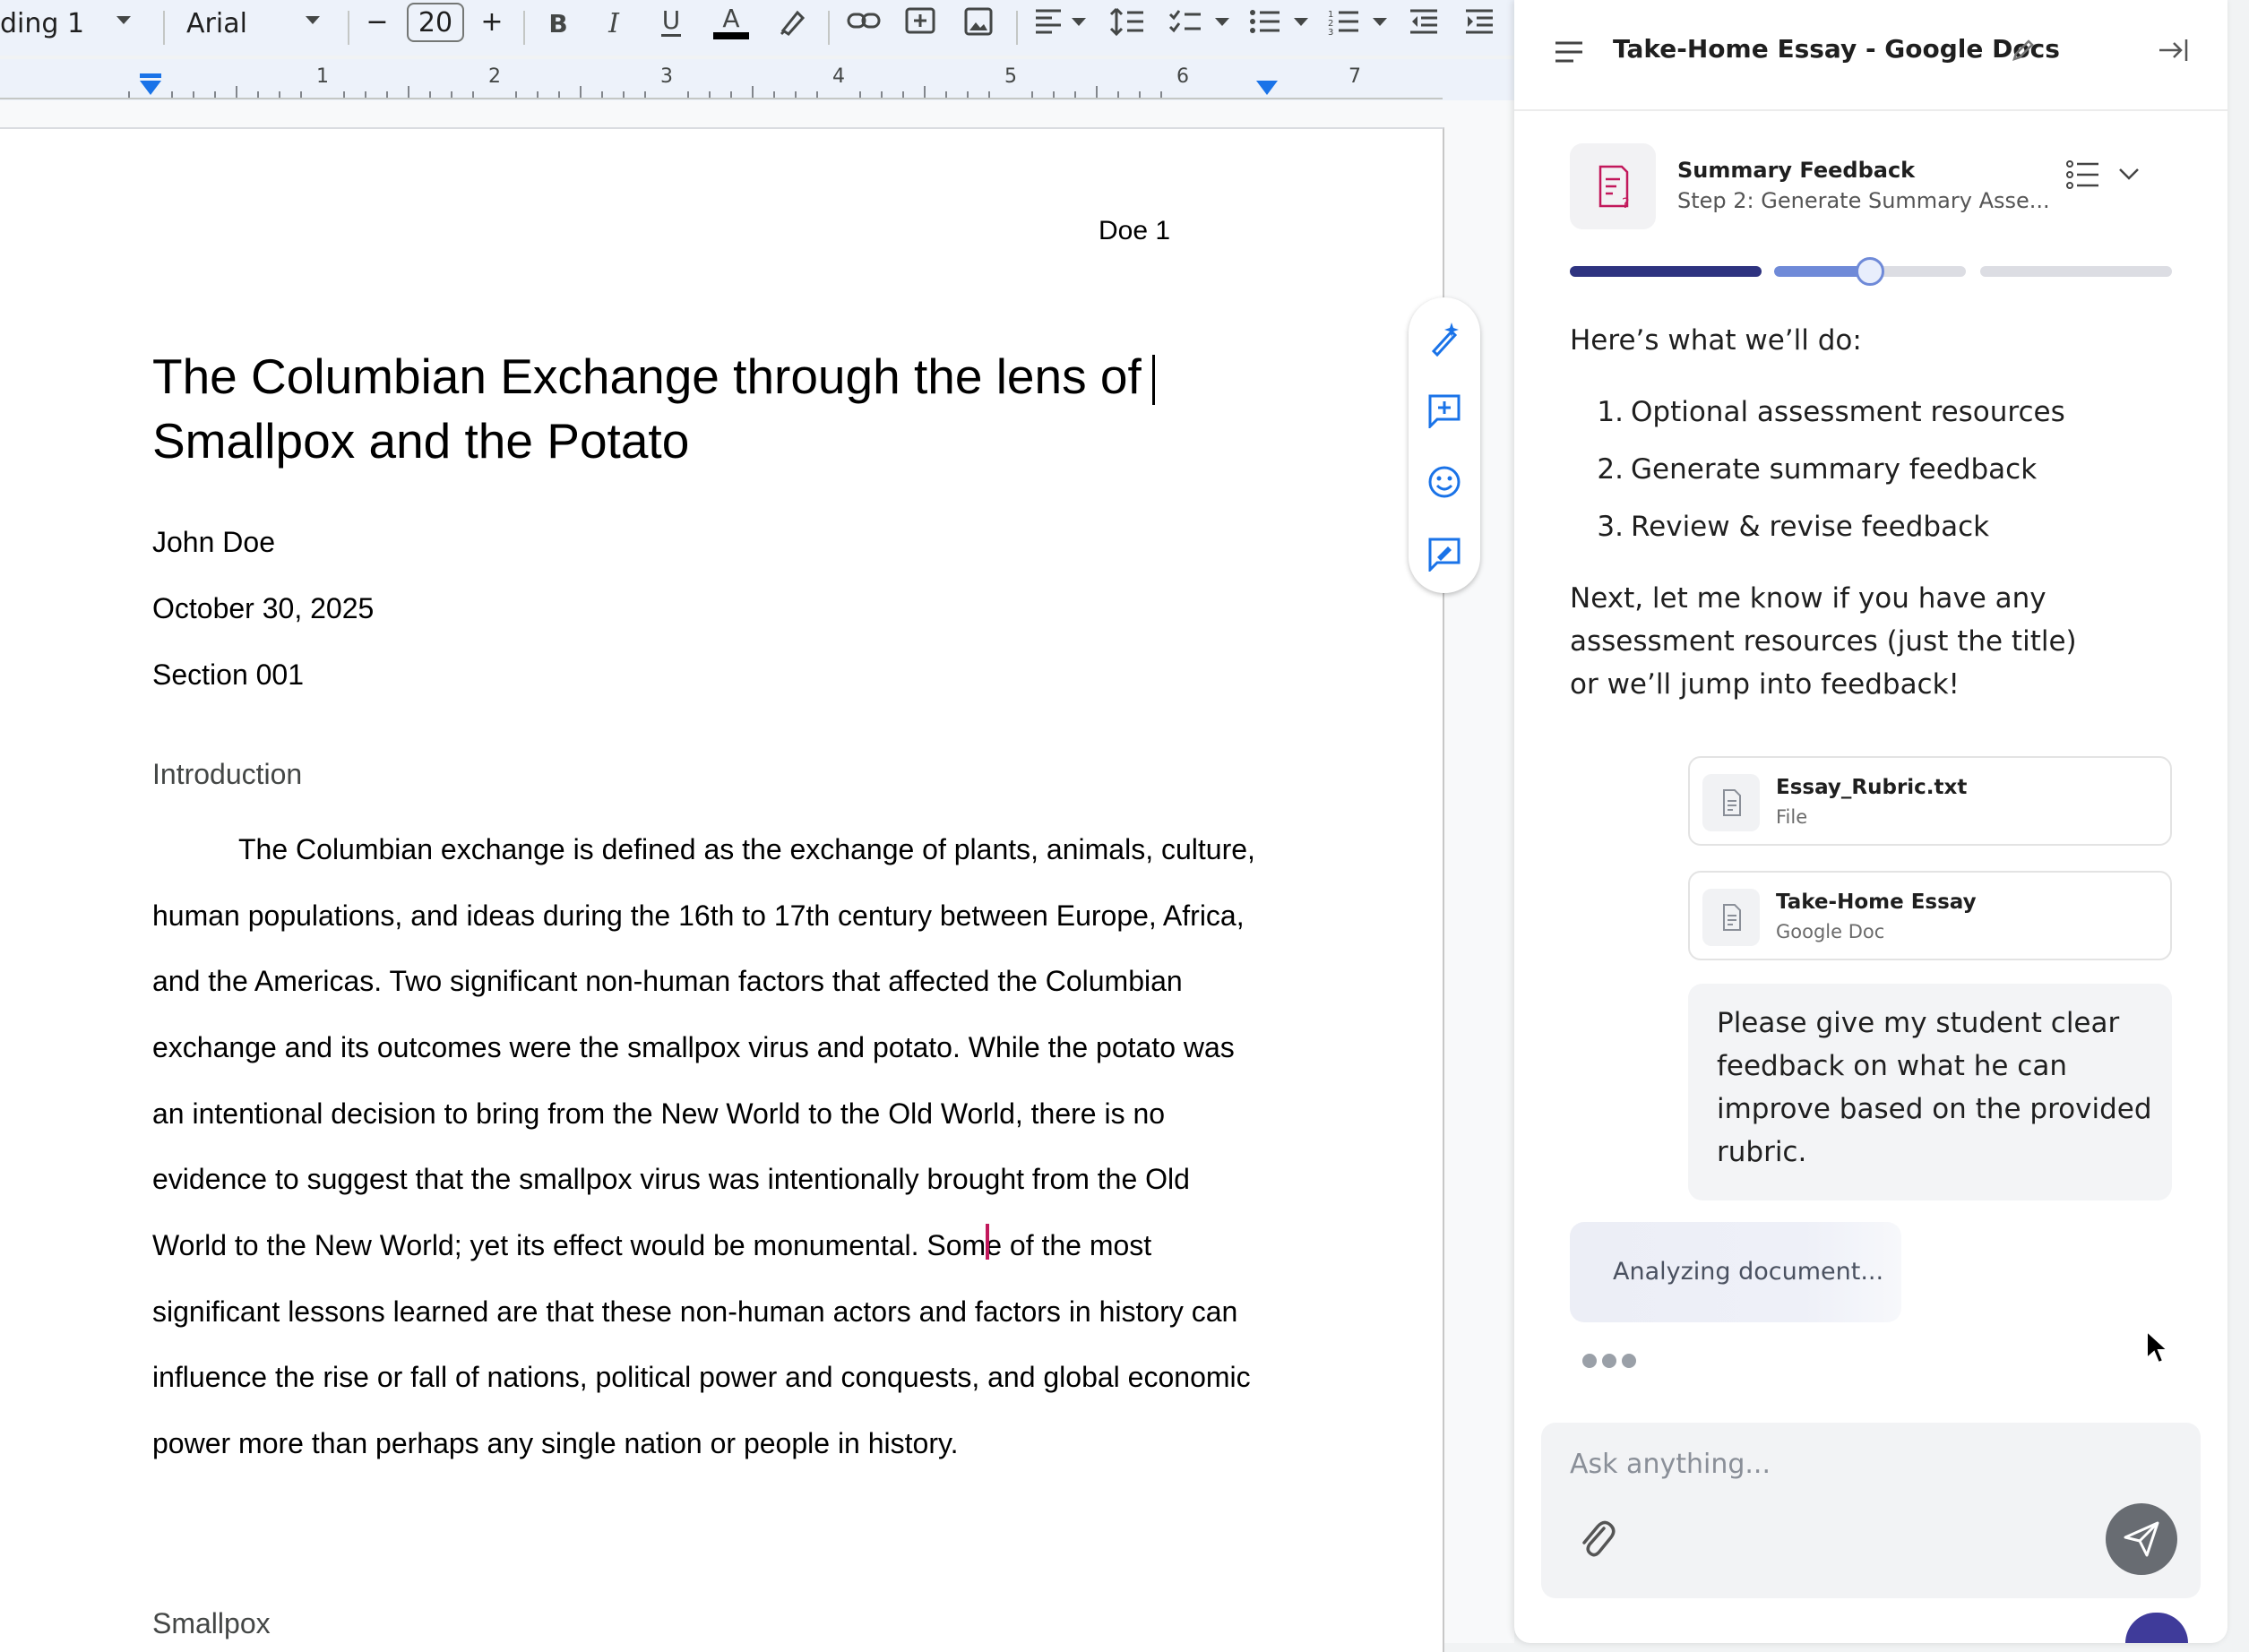  I want to click on page-header: Doe 1, so click(1134, 231).